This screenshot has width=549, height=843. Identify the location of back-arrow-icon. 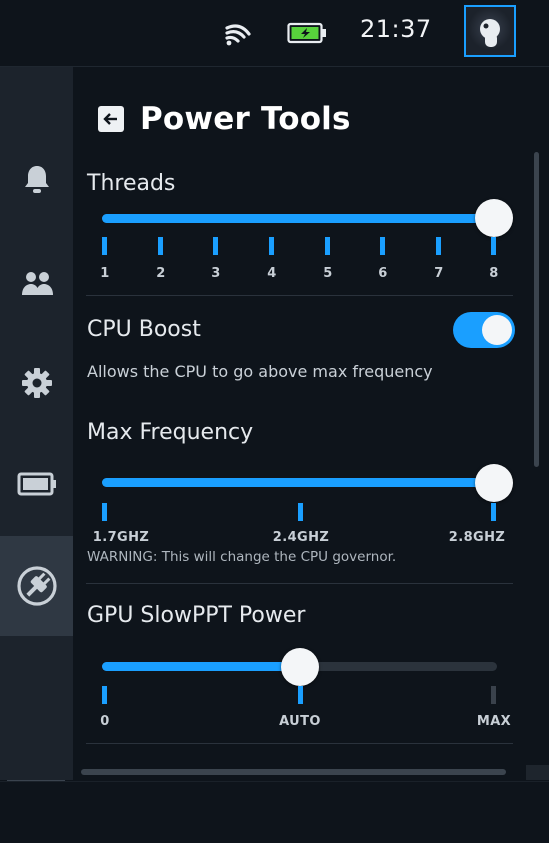
(110, 119).